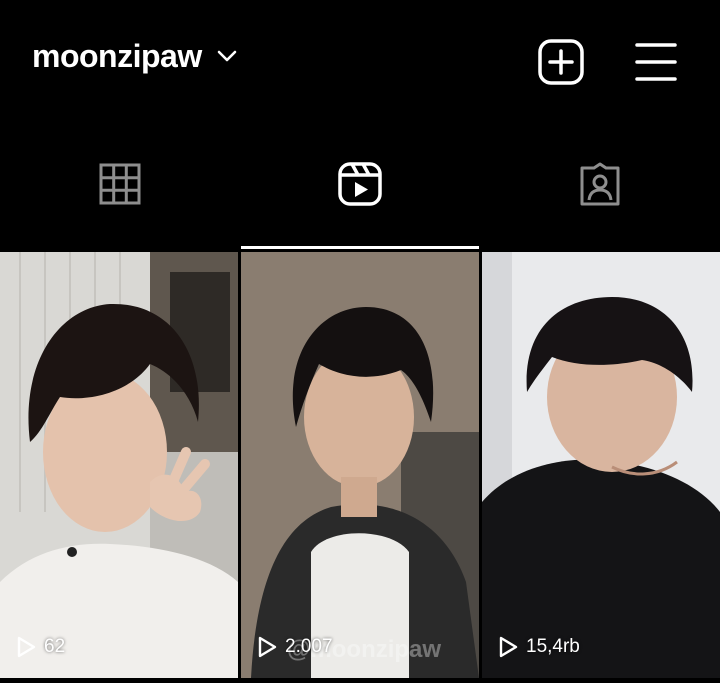 The height and width of the screenshot is (683, 720). I want to click on grid-icon, so click(120, 184).